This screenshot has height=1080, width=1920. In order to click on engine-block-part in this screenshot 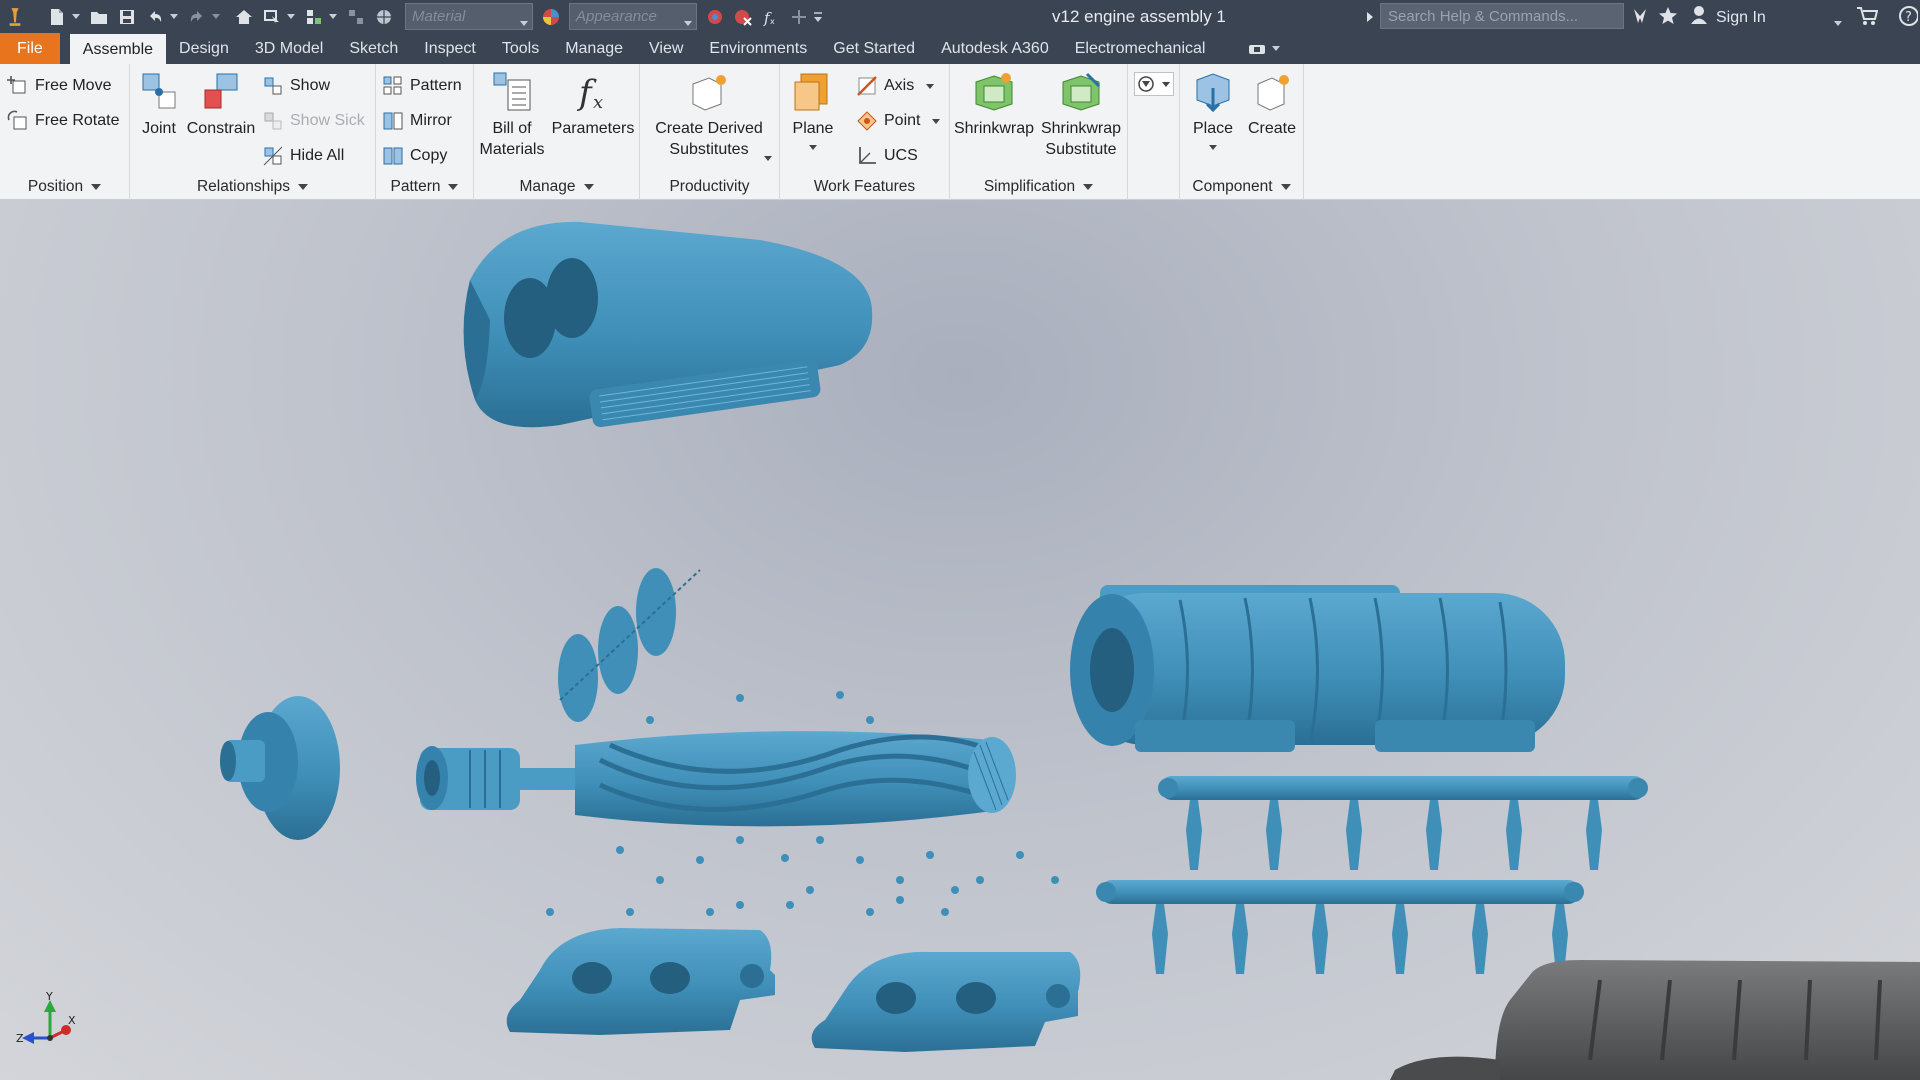, I will do `click(1655, 1020)`.